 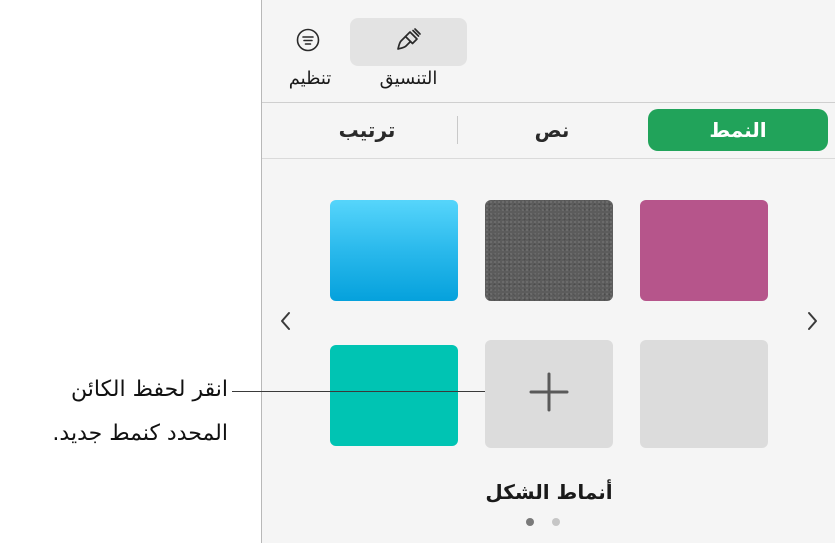 I want to click on format-button, so click(x=408, y=42).